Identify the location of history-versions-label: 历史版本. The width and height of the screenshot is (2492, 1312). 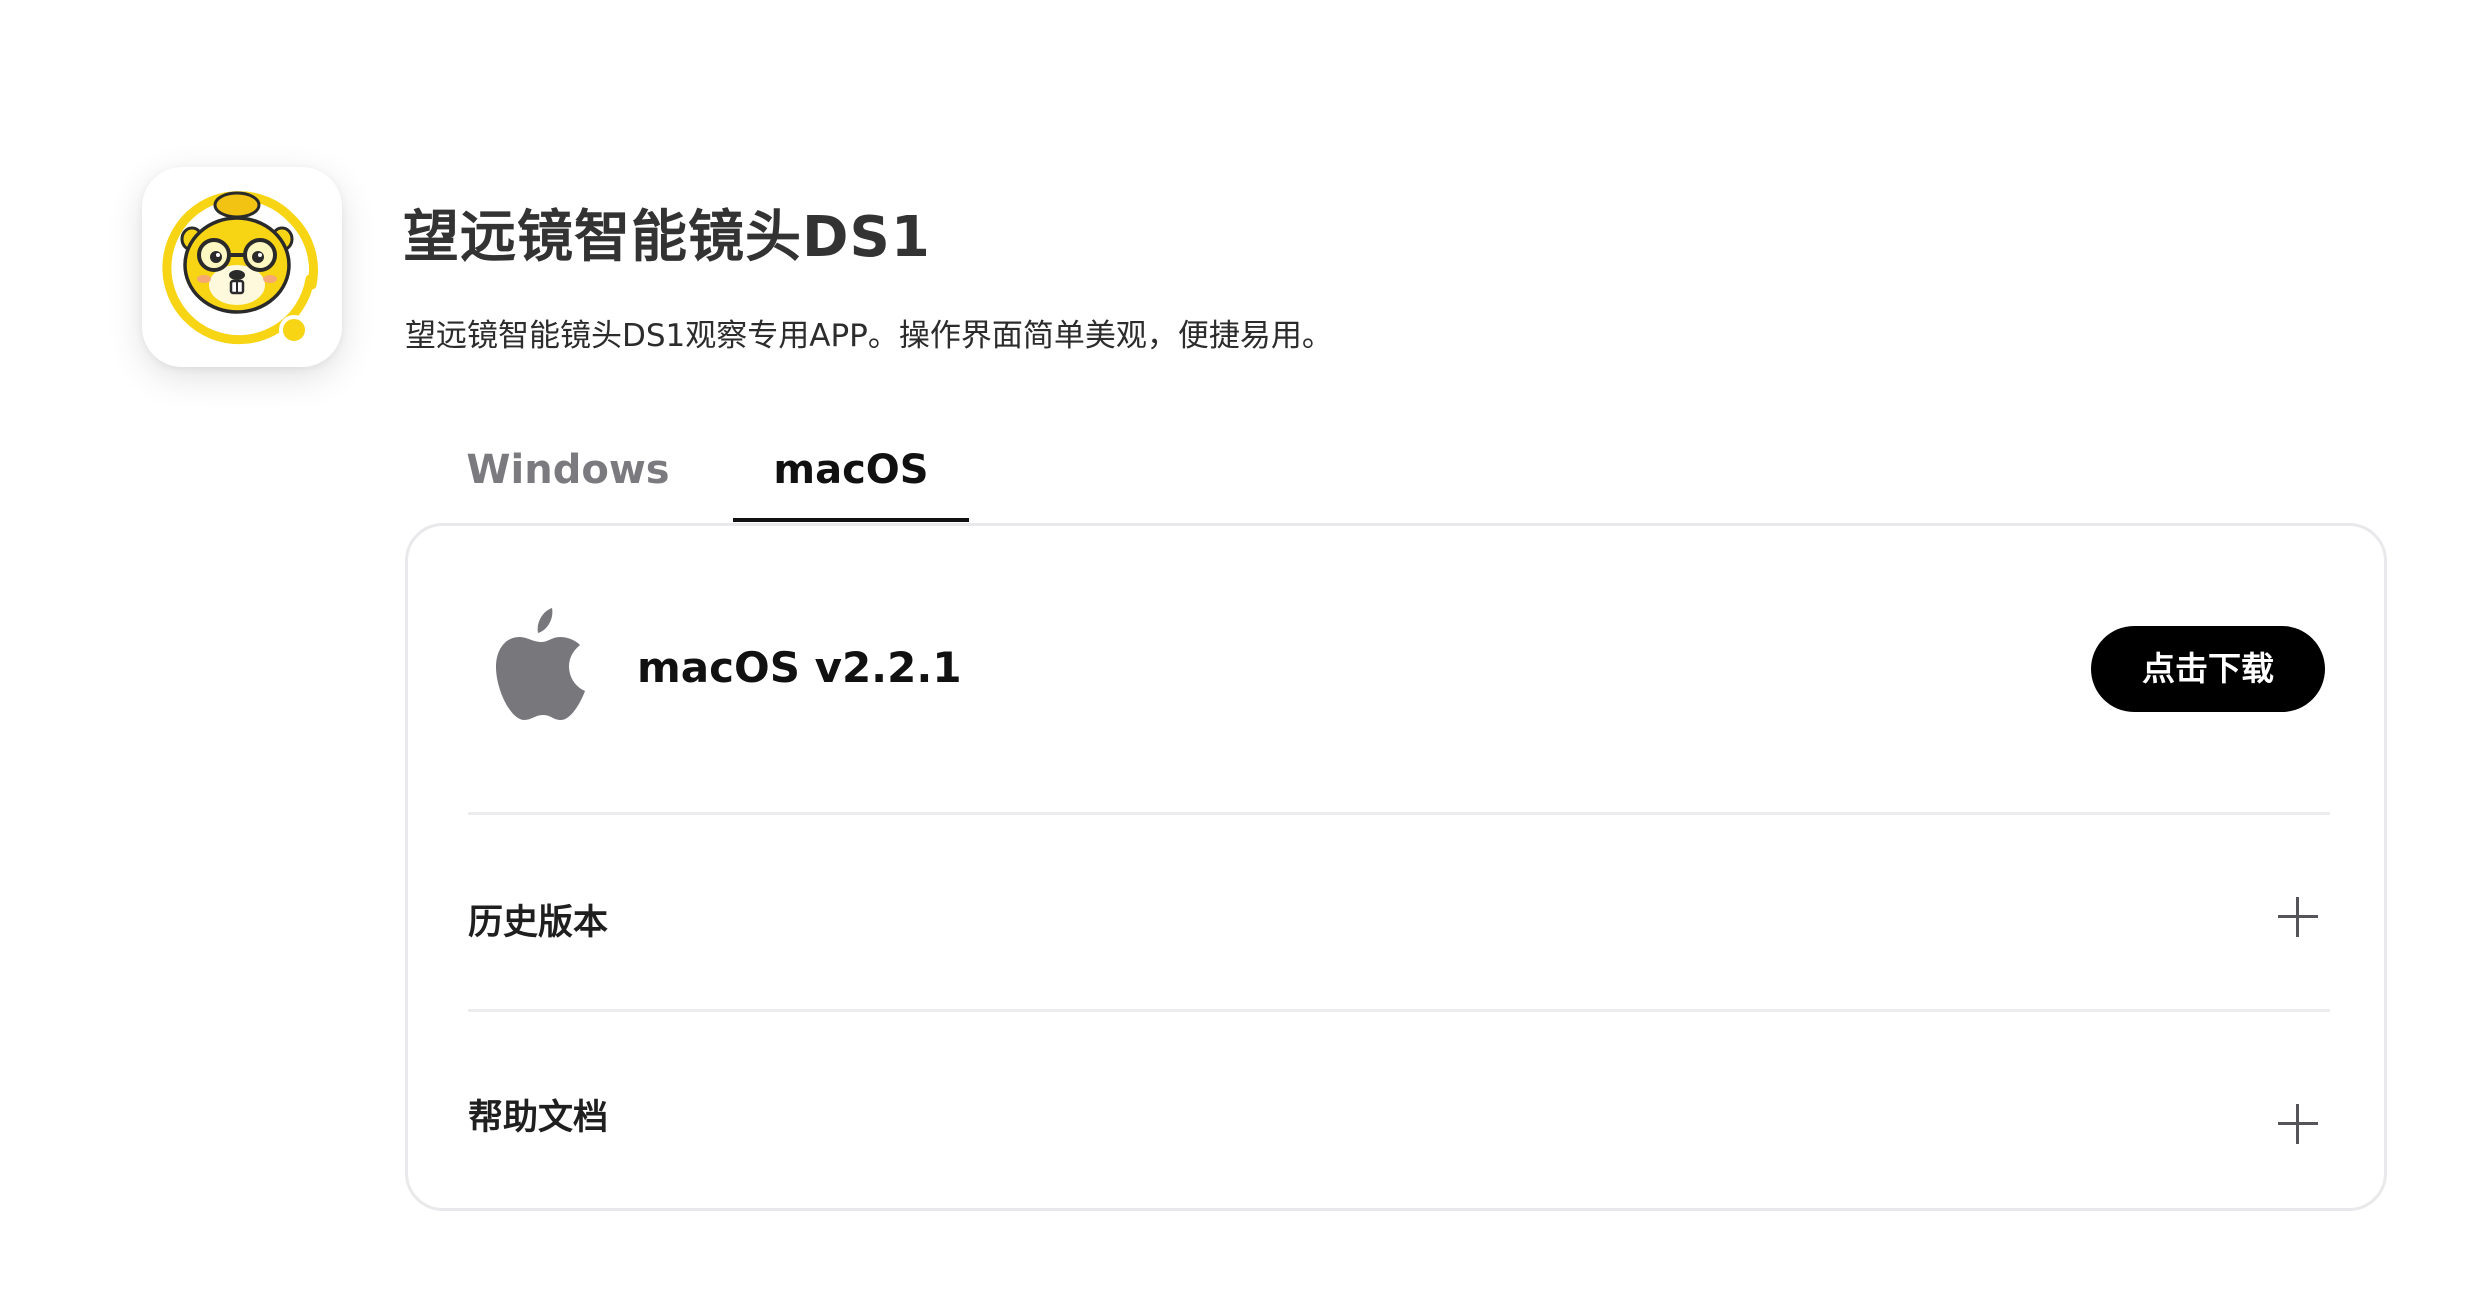
(538, 923).